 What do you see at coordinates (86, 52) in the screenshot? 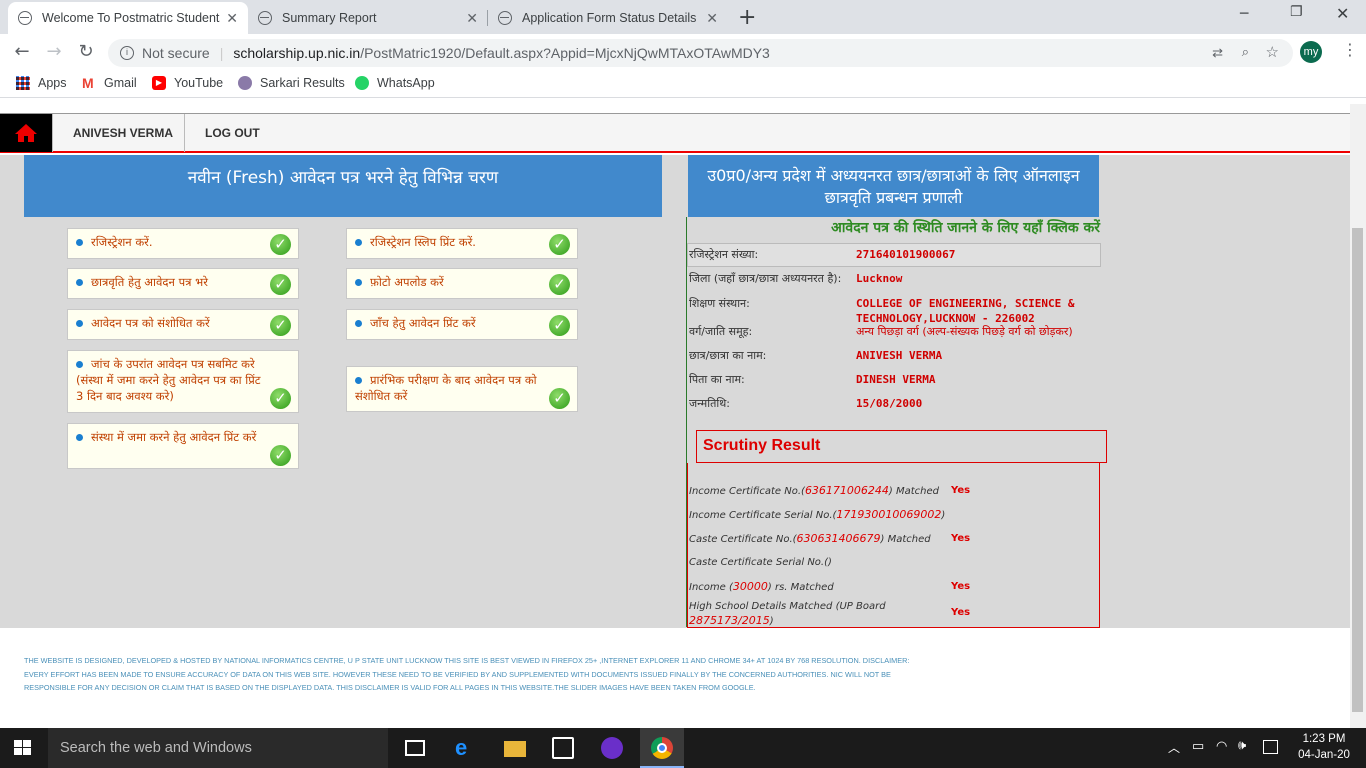
I see `reload-icon: ↻` at bounding box center [86, 52].